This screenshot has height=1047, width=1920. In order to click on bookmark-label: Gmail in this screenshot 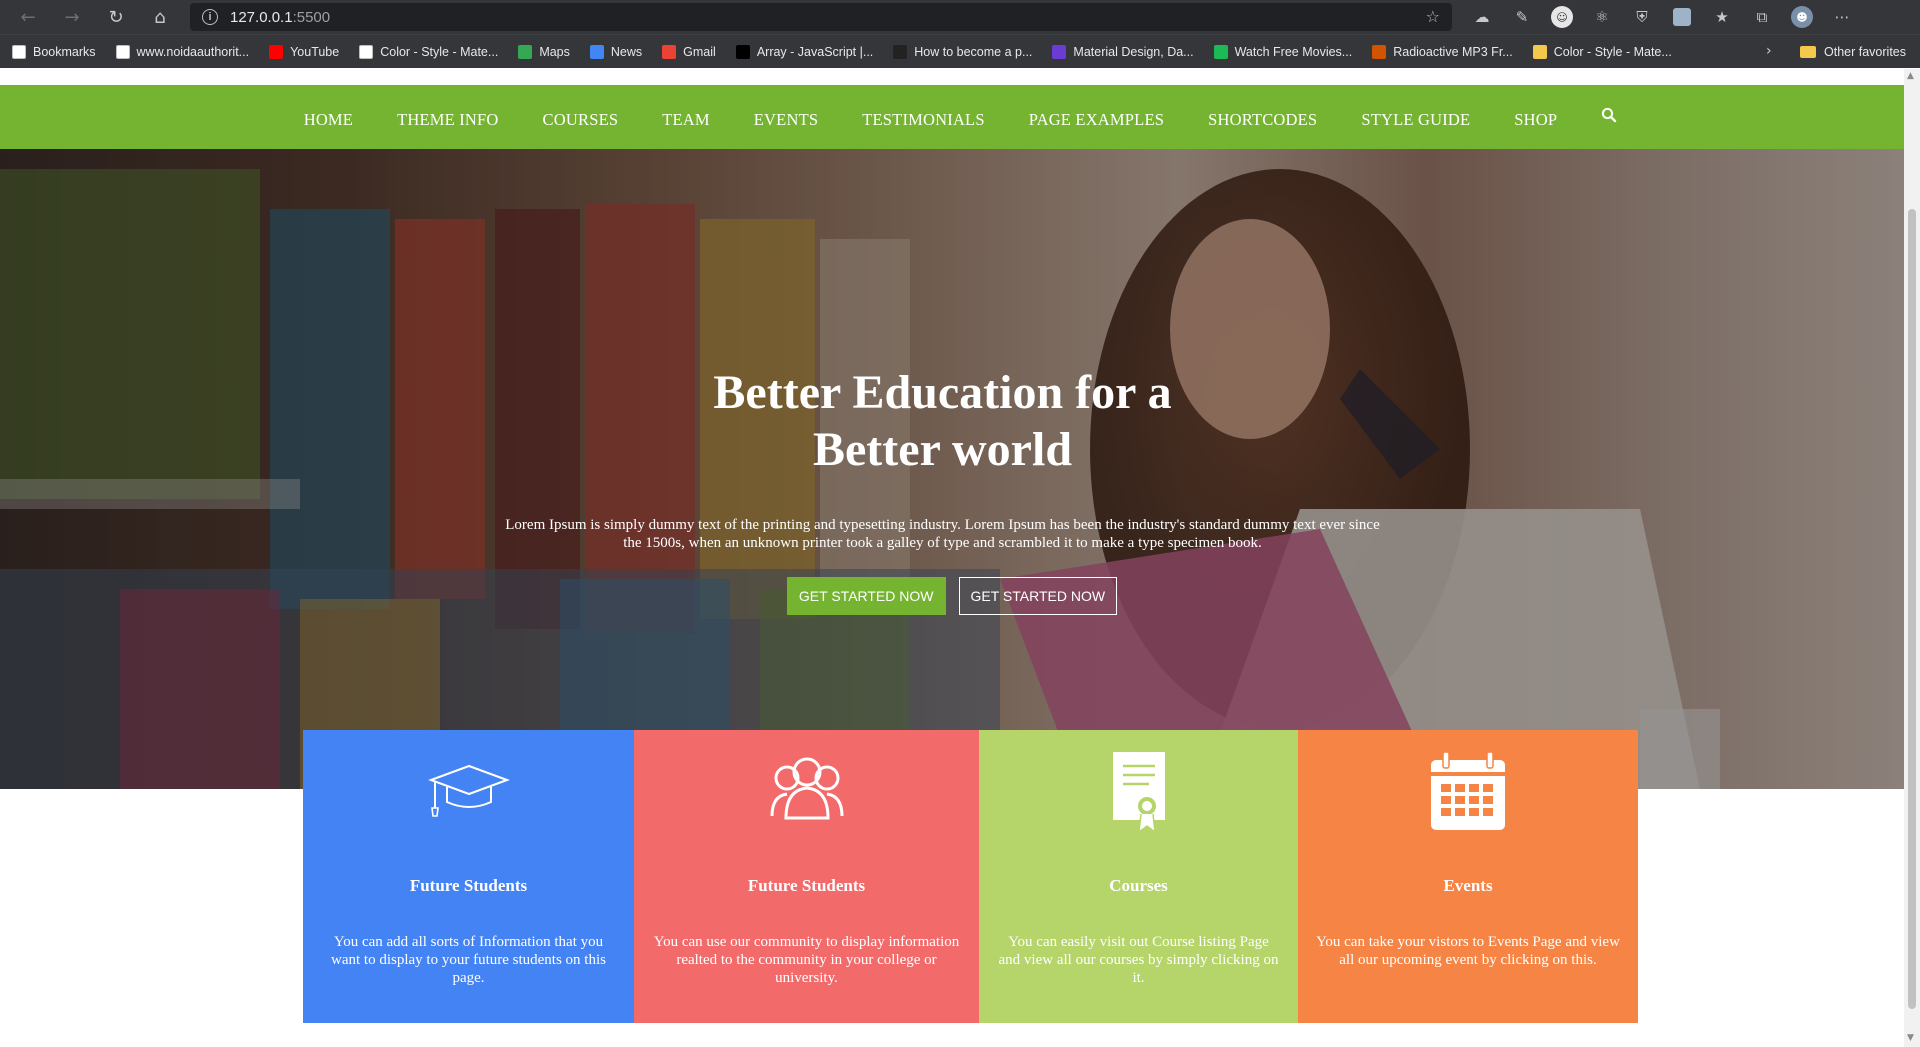, I will do `click(699, 51)`.